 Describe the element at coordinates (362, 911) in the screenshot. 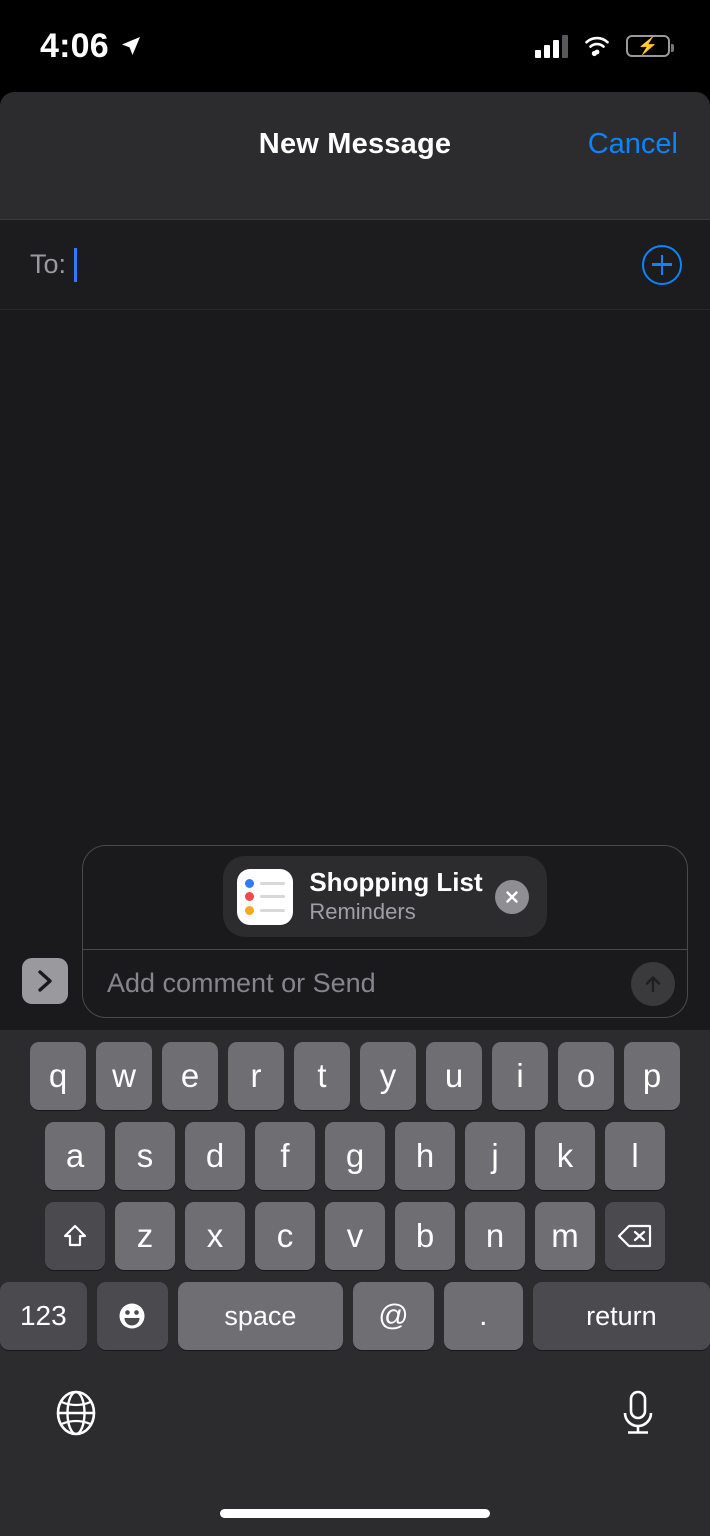

I see `attachment-subtitle: Reminders` at that location.